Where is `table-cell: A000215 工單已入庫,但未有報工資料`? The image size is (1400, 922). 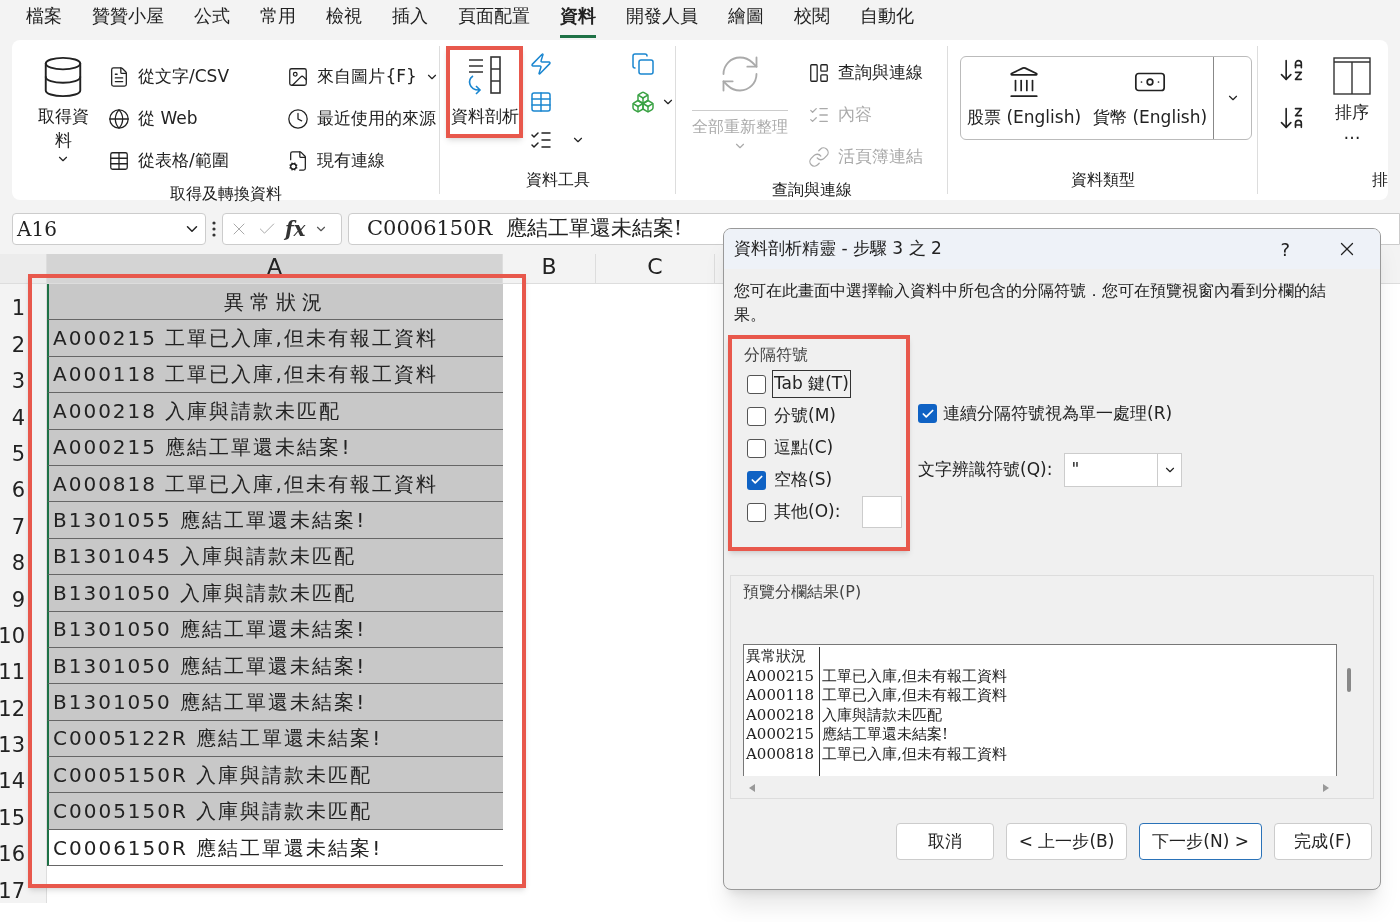 table-cell: A000215 工單已入庫,但未有報工資料 is located at coordinates (275, 338).